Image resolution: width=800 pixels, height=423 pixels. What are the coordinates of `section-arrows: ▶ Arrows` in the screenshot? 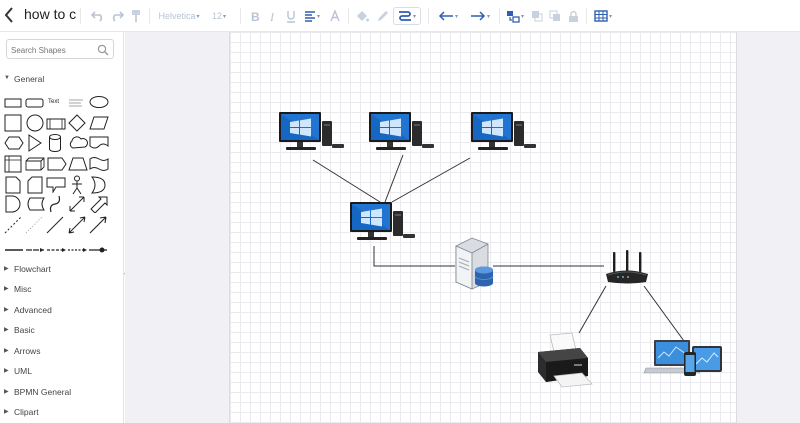 It's located at (61, 352).